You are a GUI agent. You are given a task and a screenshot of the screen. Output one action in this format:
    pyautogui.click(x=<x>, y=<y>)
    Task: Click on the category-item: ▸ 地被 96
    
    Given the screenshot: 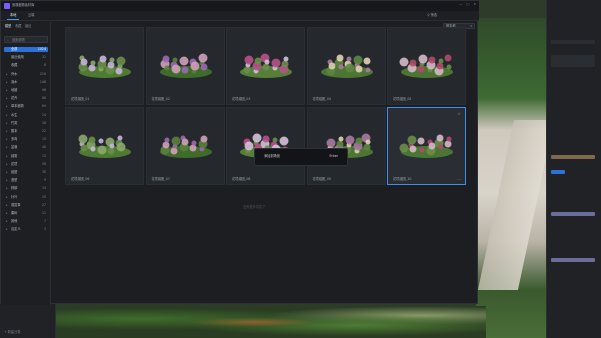 What is the action you would take?
    pyautogui.click(x=26, y=90)
    